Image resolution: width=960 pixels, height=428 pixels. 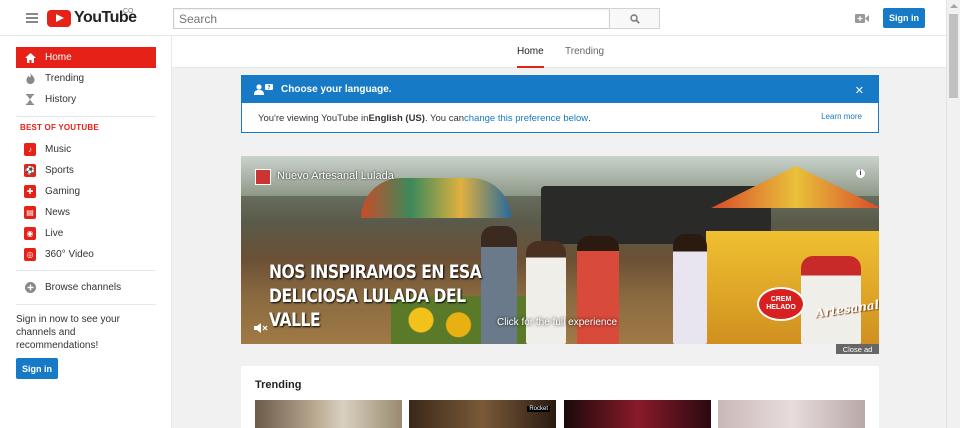 What do you see at coordinates (30, 212) in the screenshot?
I see `news-icon: ▤` at bounding box center [30, 212].